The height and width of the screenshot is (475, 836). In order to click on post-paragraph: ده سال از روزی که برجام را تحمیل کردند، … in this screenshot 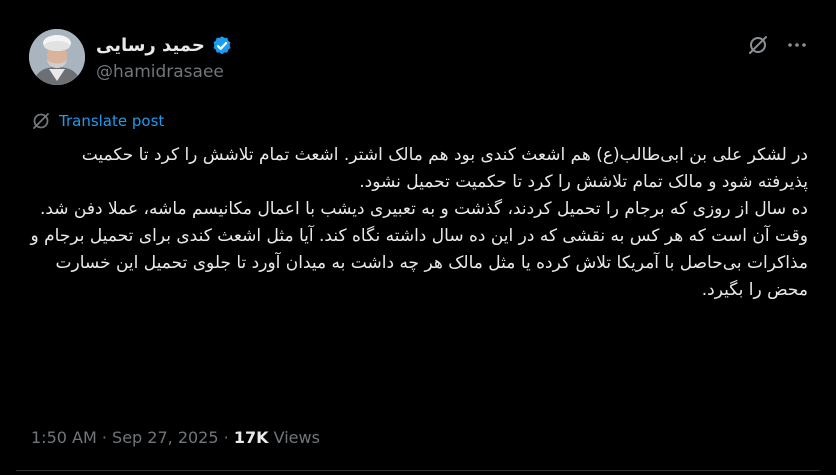, I will do `click(423, 209)`.